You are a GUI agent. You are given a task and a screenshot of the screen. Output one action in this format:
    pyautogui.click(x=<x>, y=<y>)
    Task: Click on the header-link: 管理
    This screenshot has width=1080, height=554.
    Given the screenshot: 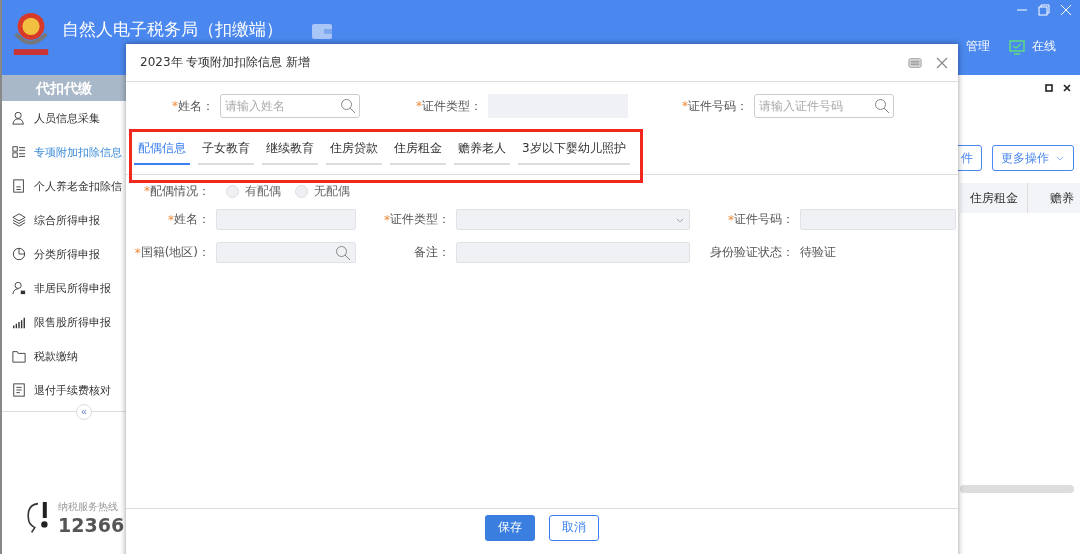 What is the action you would take?
    pyautogui.click(x=978, y=46)
    